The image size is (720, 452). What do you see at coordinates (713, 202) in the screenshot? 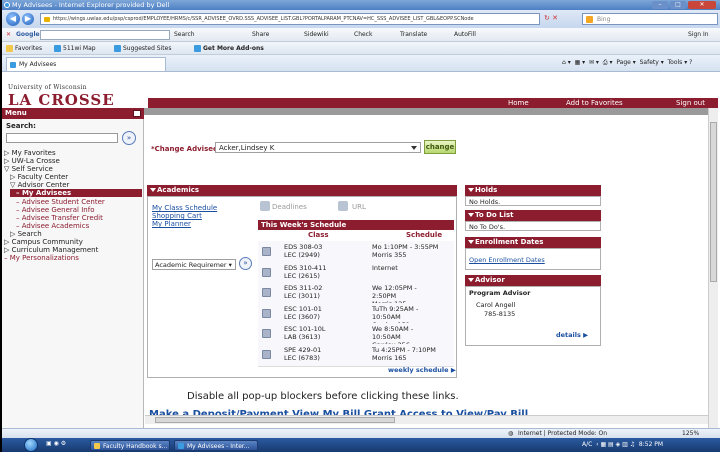
I see `vertical-scroll-thumb` at bounding box center [713, 202].